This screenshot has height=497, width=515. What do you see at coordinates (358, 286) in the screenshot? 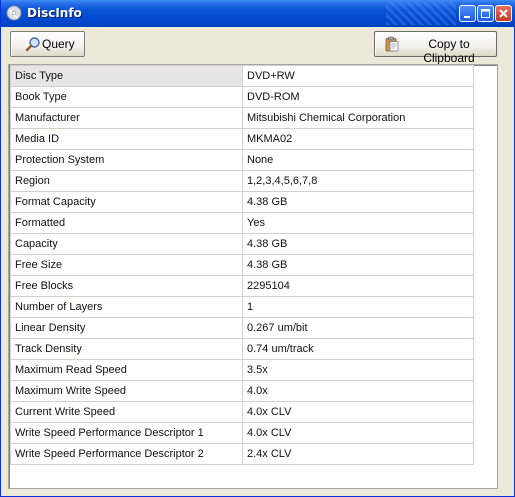
I see `property-value: 2295104` at bounding box center [358, 286].